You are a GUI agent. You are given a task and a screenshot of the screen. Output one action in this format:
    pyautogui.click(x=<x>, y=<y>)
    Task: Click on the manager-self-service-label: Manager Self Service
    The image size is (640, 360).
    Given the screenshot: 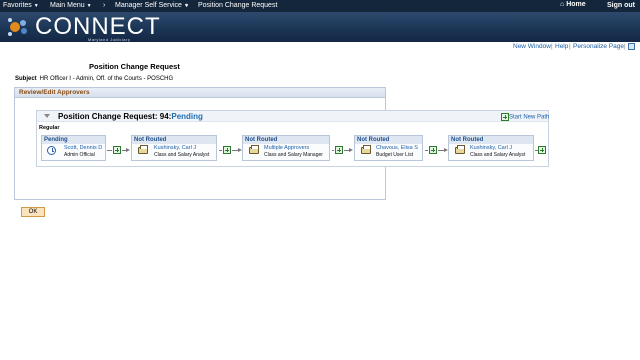 What is the action you would take?
    pyautogui.click(x=148, y=5)
    